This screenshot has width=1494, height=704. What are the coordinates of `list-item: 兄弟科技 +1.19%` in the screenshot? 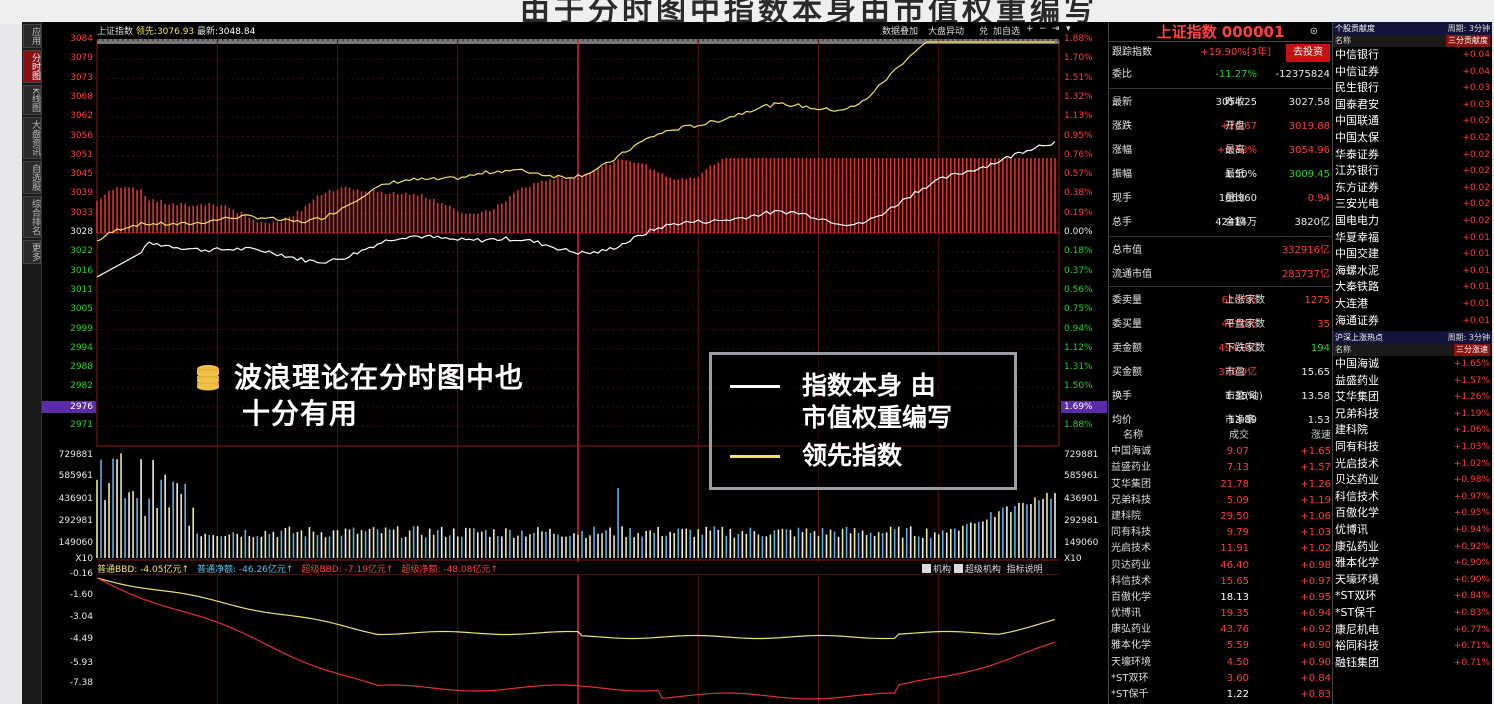 It's located at (1412, 414).